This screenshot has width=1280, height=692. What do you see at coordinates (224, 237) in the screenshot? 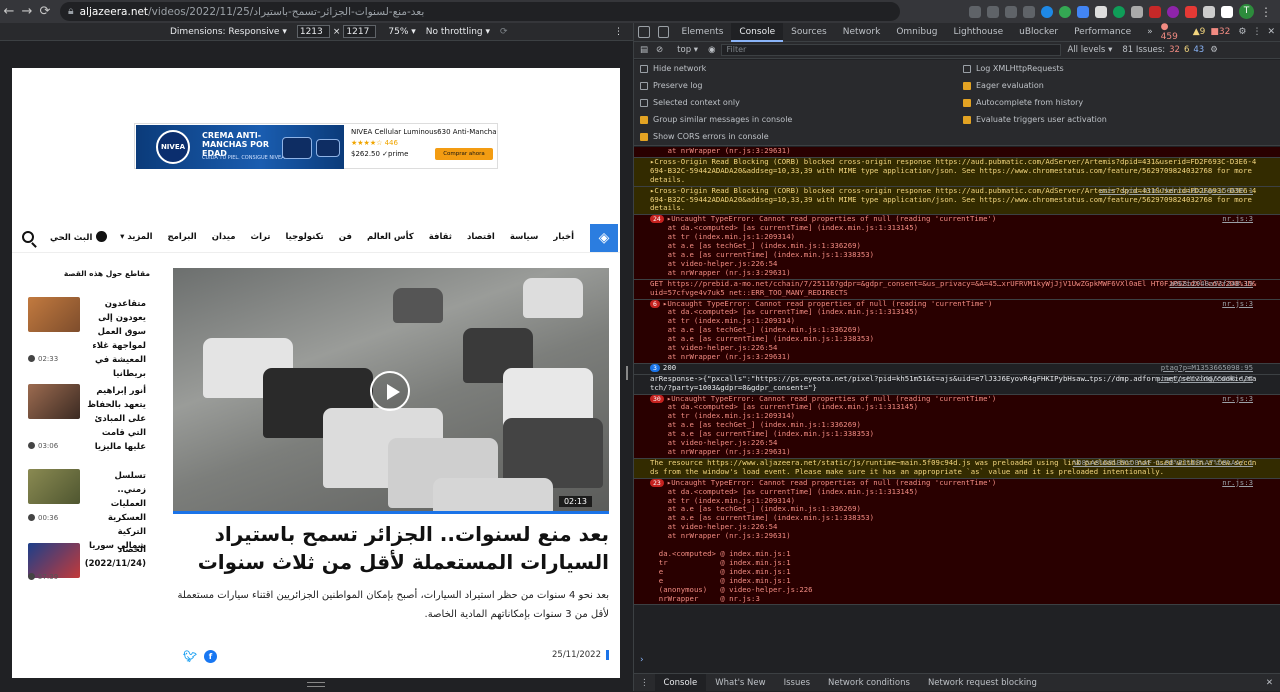
I see `nav-item: ميدان` at bounding box center [224, 237].